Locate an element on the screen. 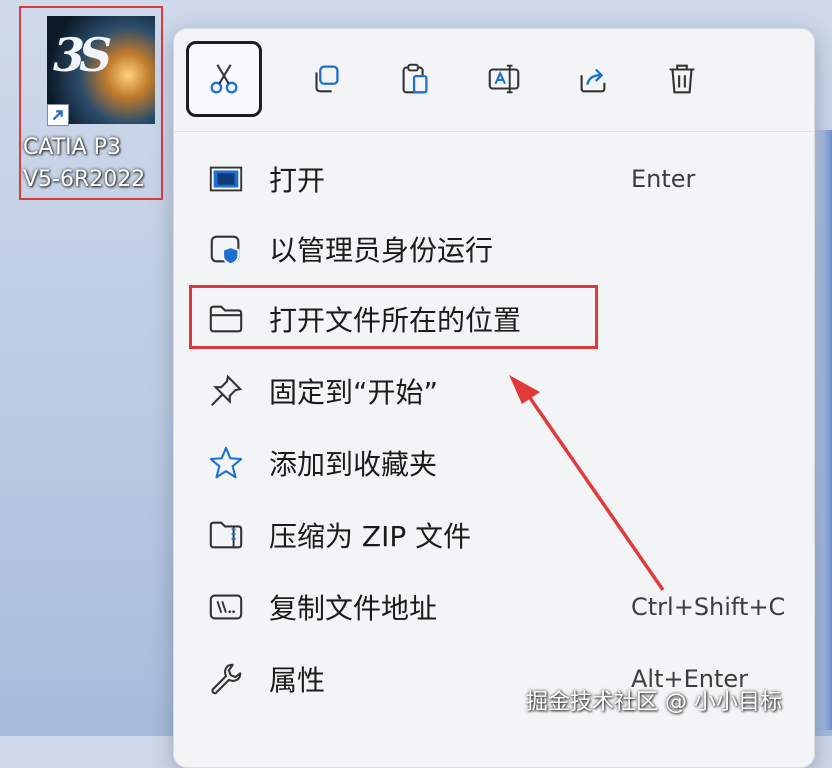  menu-item-run-as-admin: 以管理员身份运行 is located at coordinates (495, 249).